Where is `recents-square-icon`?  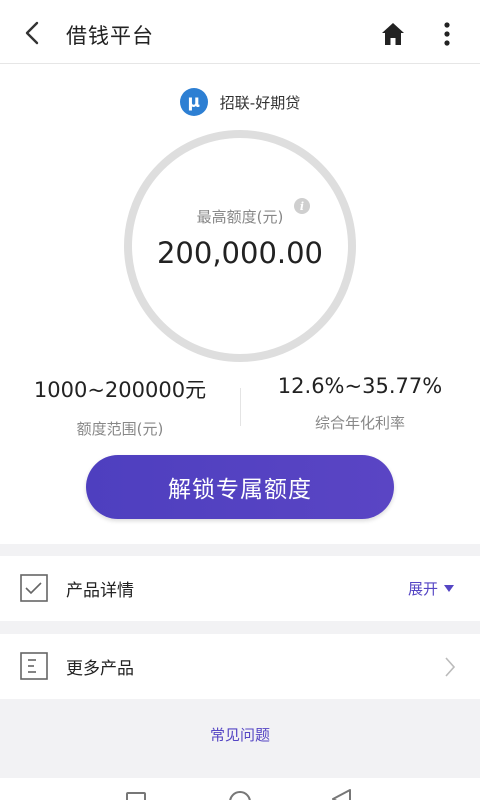 recents-square-icon is located at coordinates (136, 796).